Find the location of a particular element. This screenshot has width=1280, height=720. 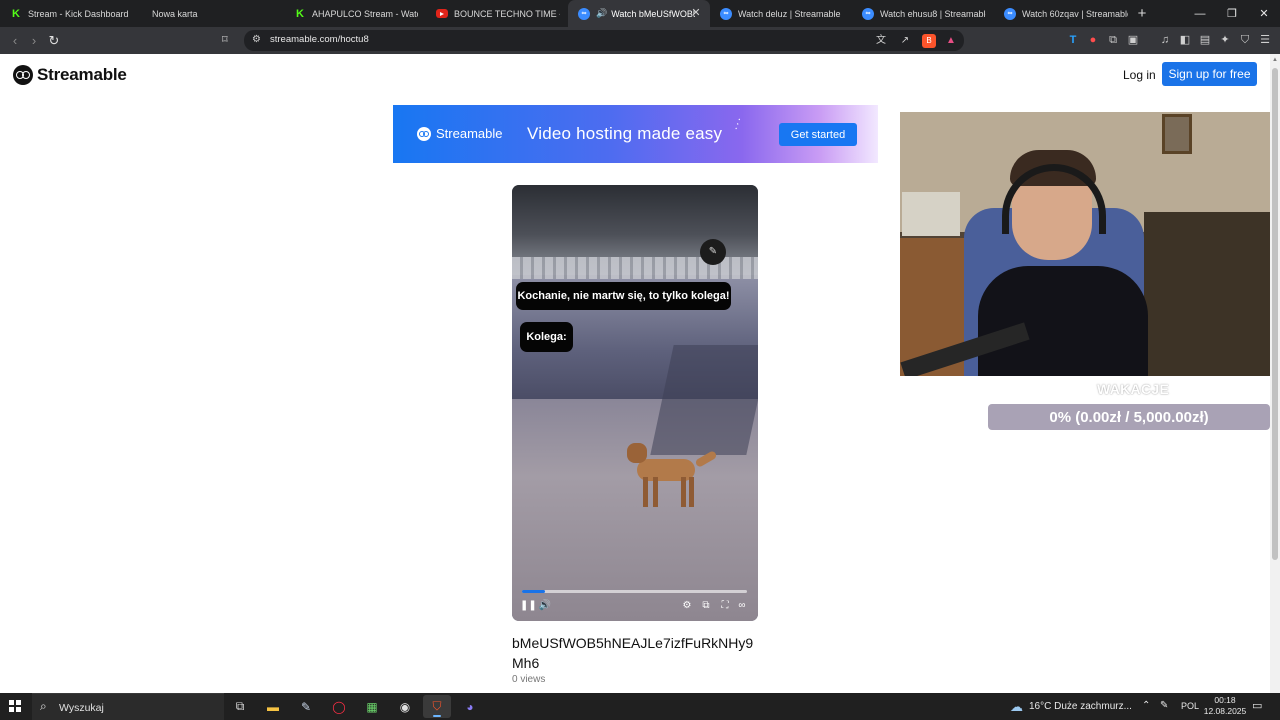

discord-icon: ◕ is located at coordinates (470, 706).